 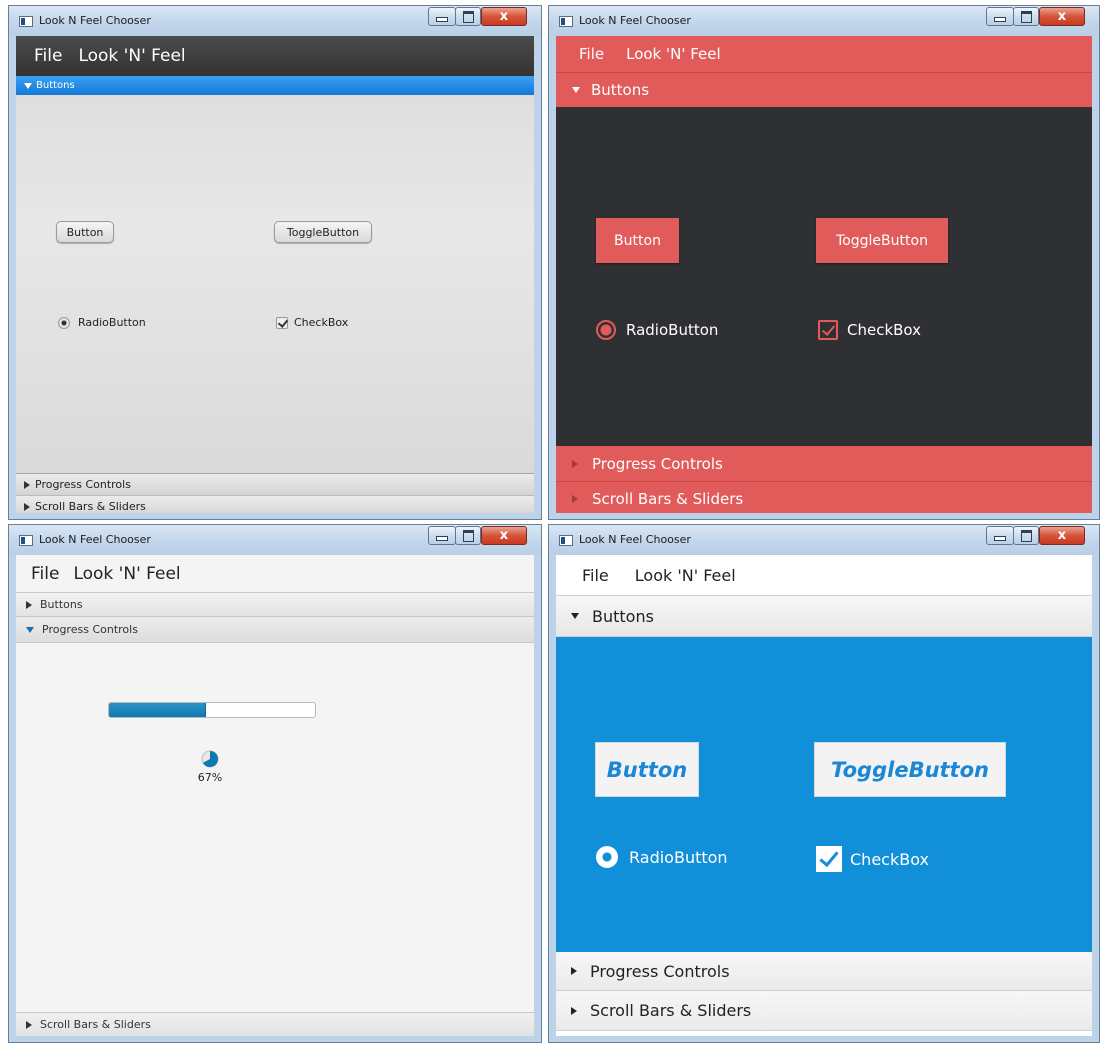 I want to click on progress-bar-fill, so click(x=157, y=710).